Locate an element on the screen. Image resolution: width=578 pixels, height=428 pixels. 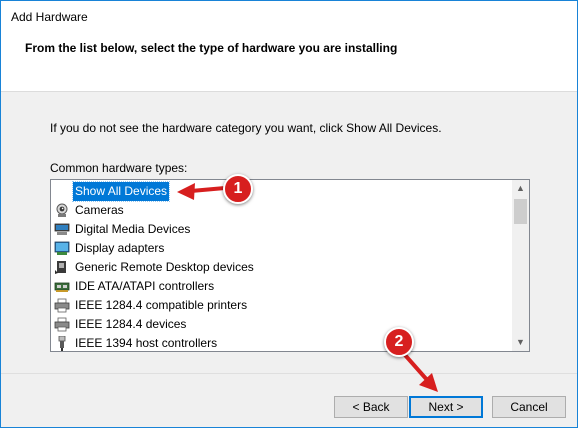
list-item-digital-media-devices: Digital Media Devices is located at coordinates (282, 229).